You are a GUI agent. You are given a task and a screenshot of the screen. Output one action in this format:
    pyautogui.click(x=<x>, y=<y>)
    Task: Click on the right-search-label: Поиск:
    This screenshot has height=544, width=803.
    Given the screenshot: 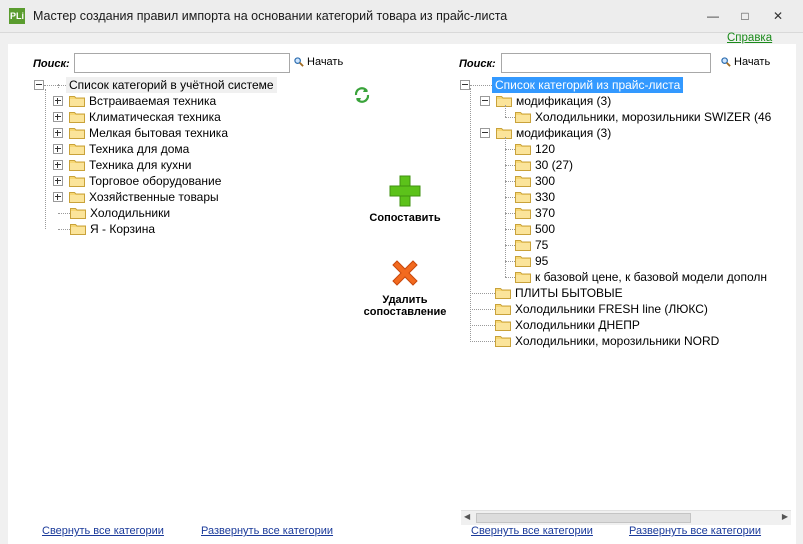 What is the action you would take?
    pyautogui.click(x=477, y=64)
    